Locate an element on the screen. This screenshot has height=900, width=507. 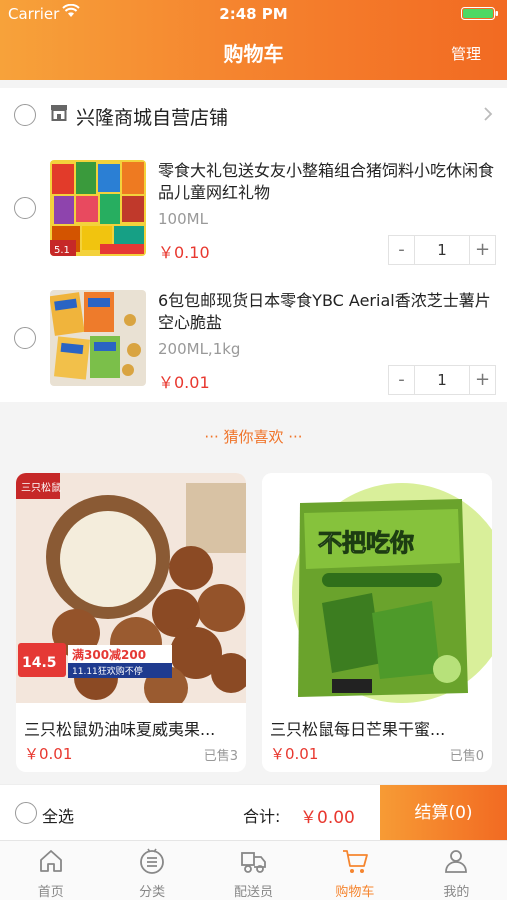
checkout-bar: 全选 合计: ￥0.00 结算(0) is located at coordinates (253, 812).